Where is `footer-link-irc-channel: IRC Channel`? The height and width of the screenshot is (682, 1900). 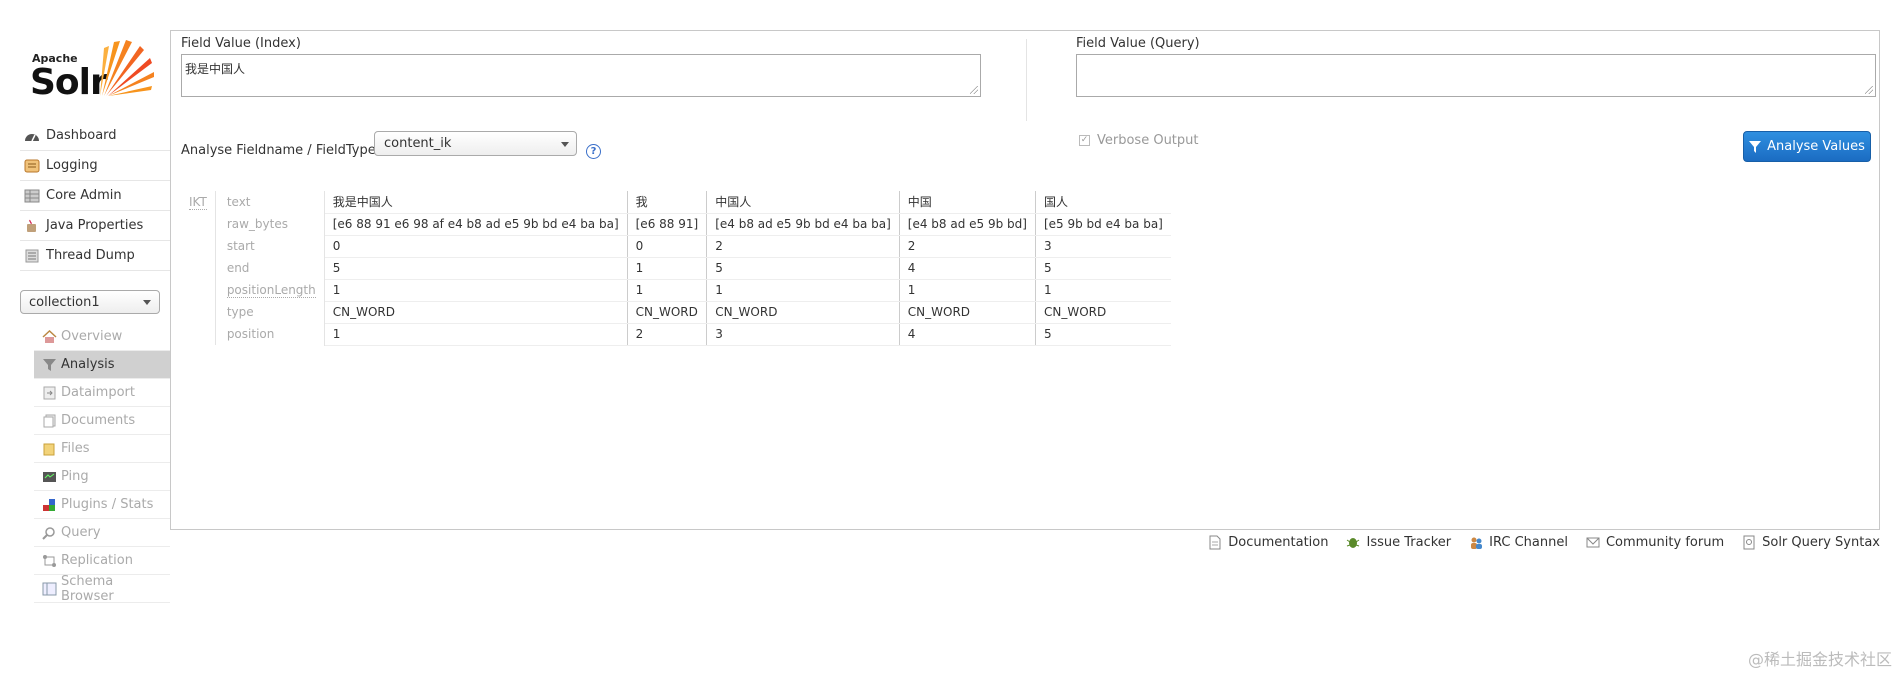
footer-link-irc-channel: IRC Channel is located at coordinates (1518, 542).